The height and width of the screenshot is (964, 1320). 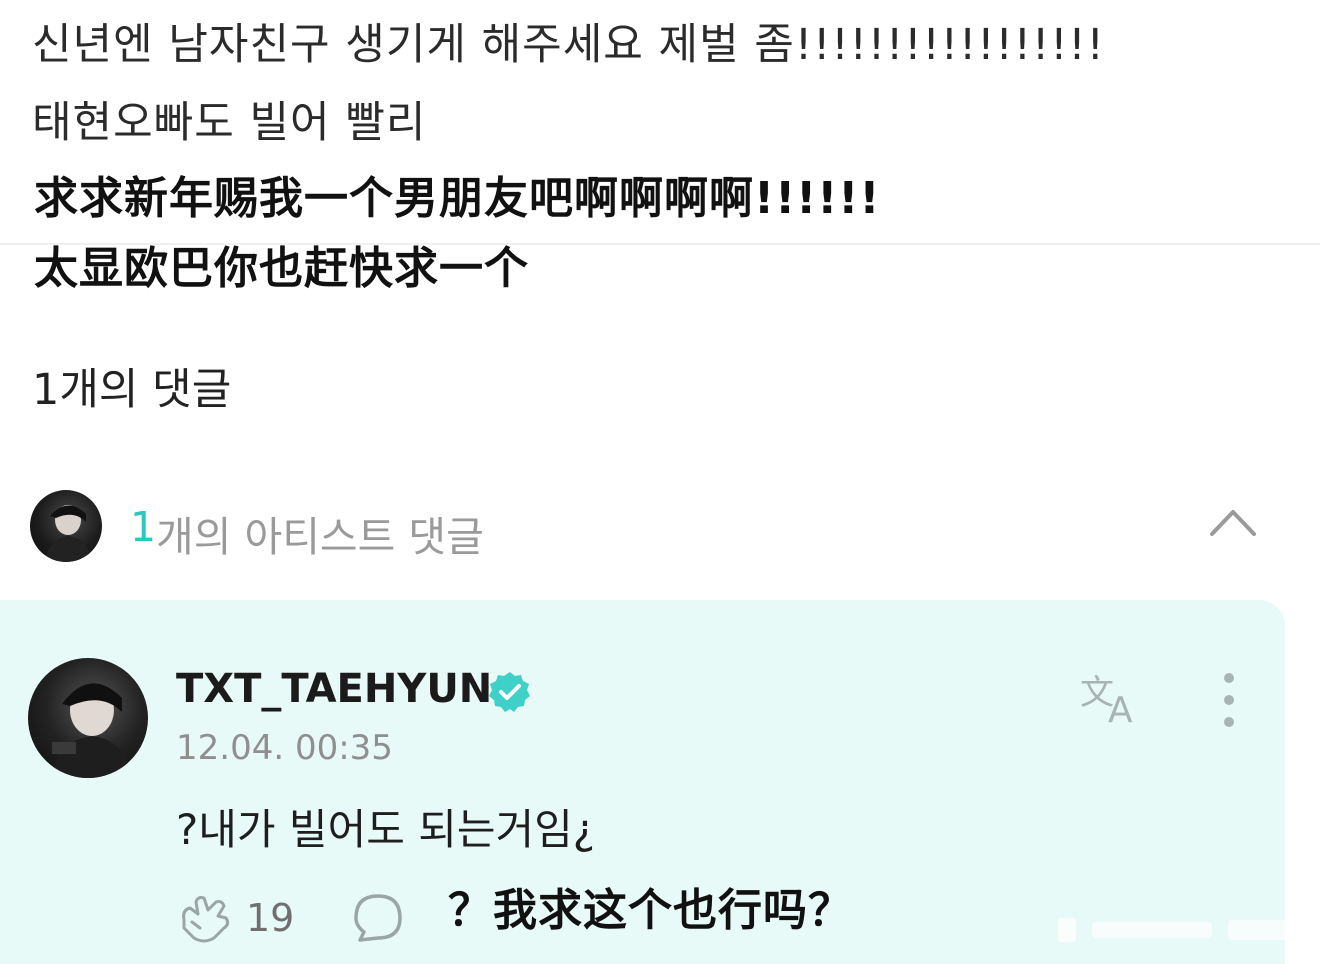 I want to click on verified-badge-icon, so click(x=509, y=692).